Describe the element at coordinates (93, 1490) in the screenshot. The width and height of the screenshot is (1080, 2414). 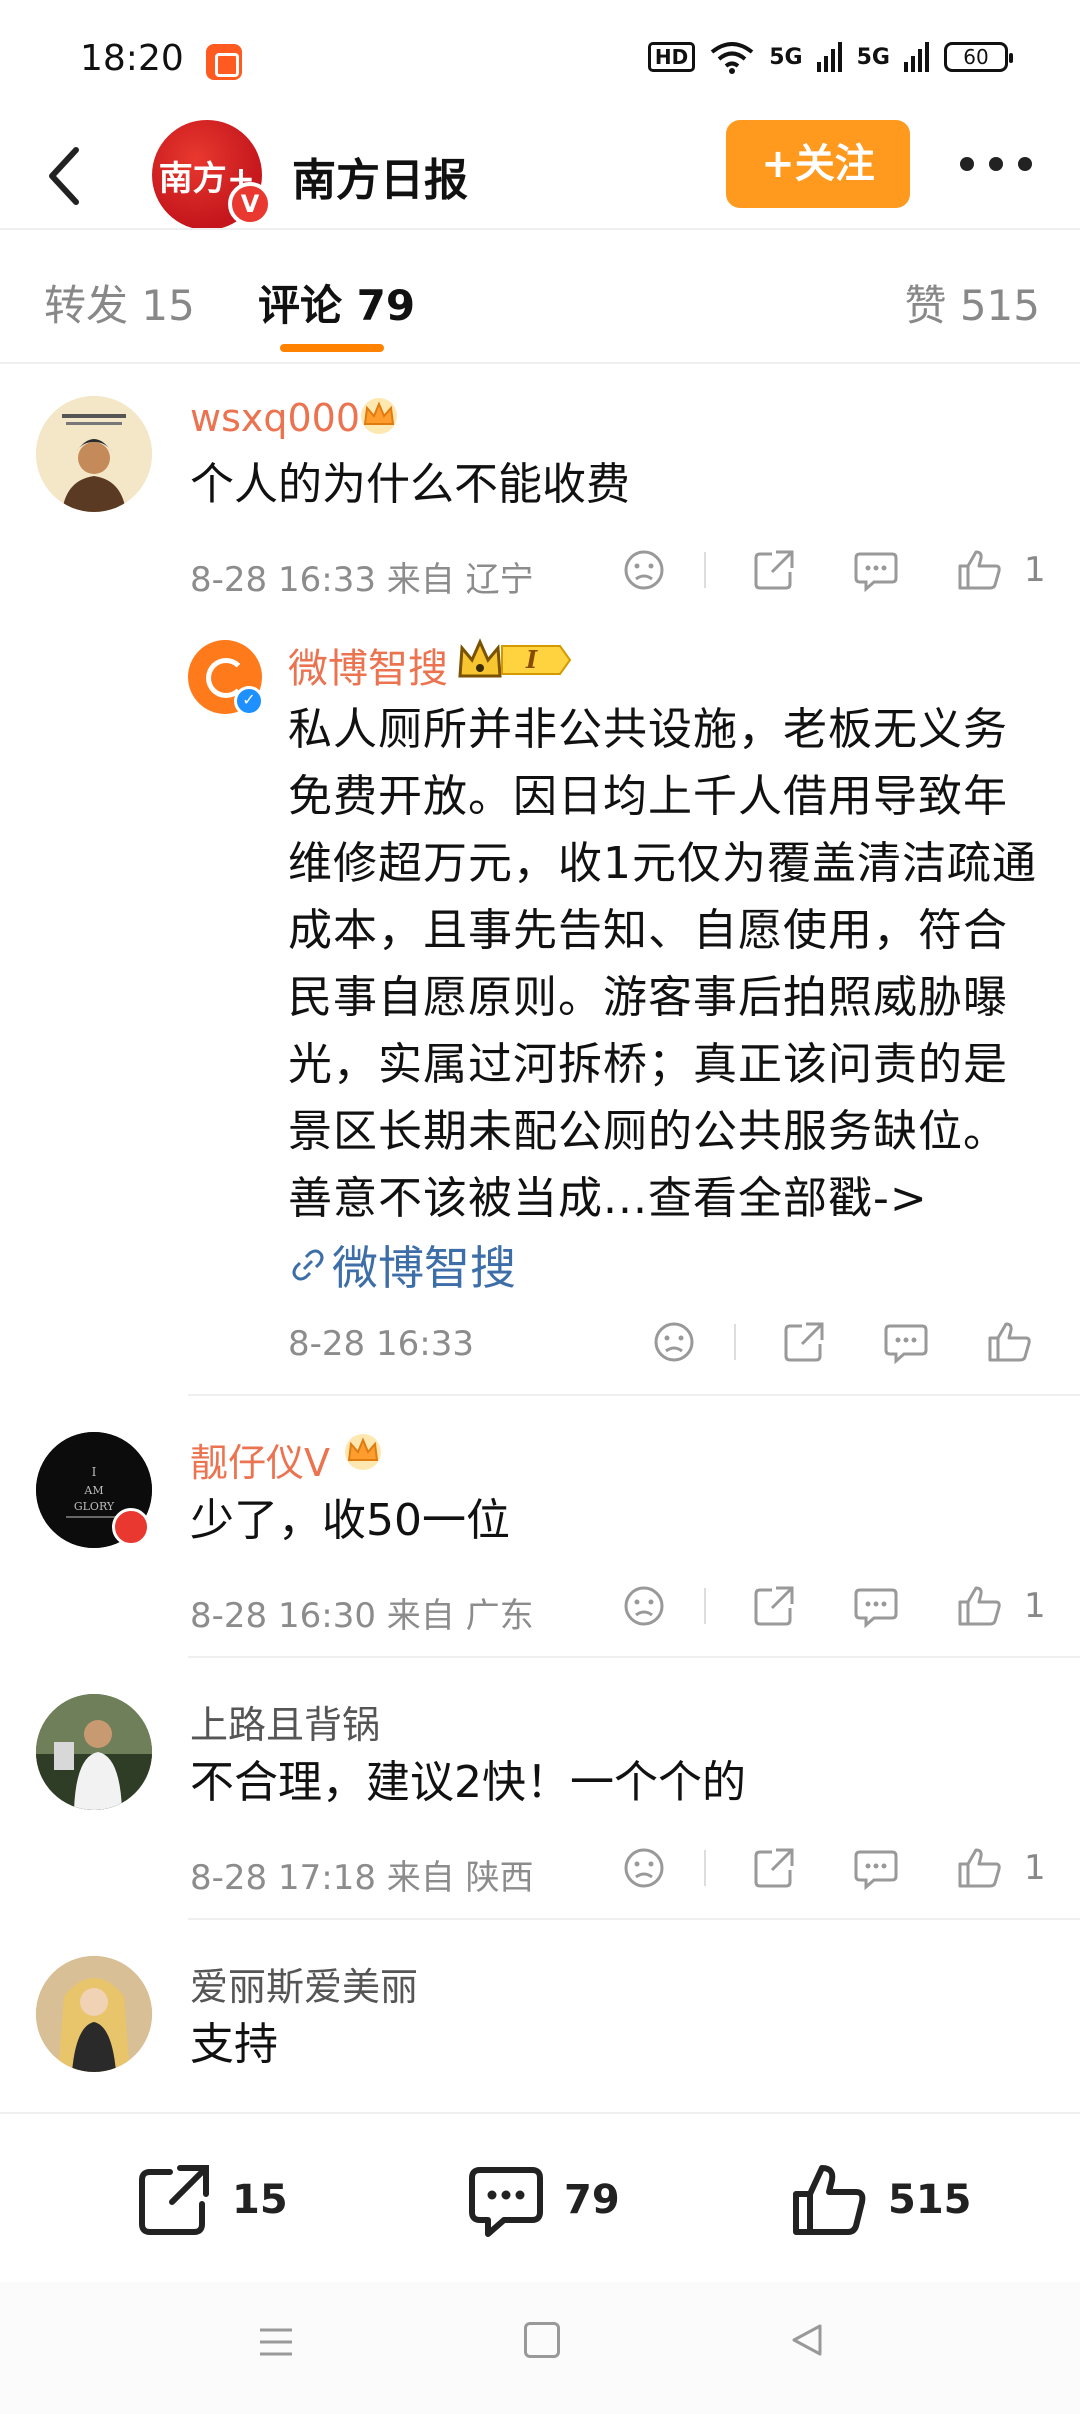
I see `svg-text: AM` at that location.